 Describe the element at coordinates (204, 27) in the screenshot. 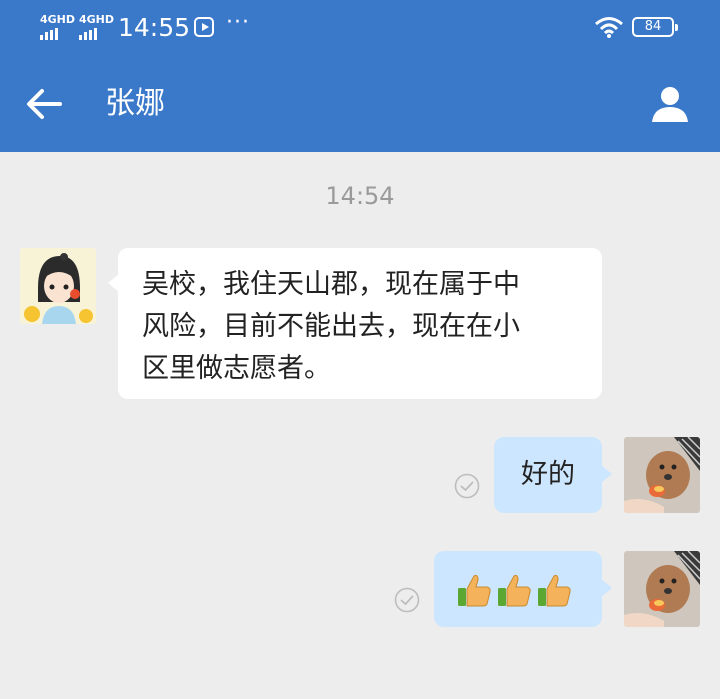

I see `media-play-icon` at that location.